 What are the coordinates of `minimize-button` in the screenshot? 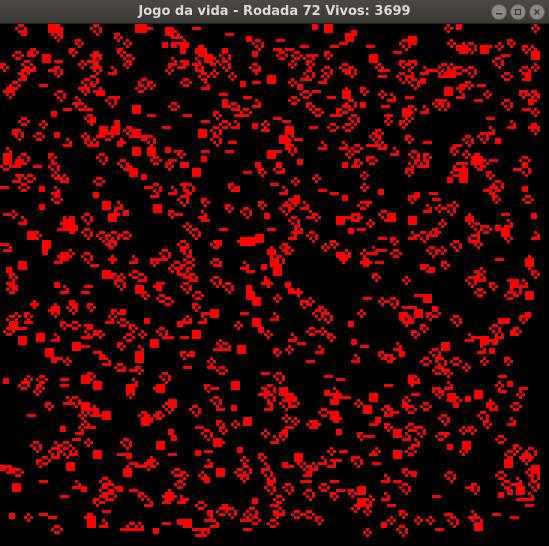 It's located at (499, 12).